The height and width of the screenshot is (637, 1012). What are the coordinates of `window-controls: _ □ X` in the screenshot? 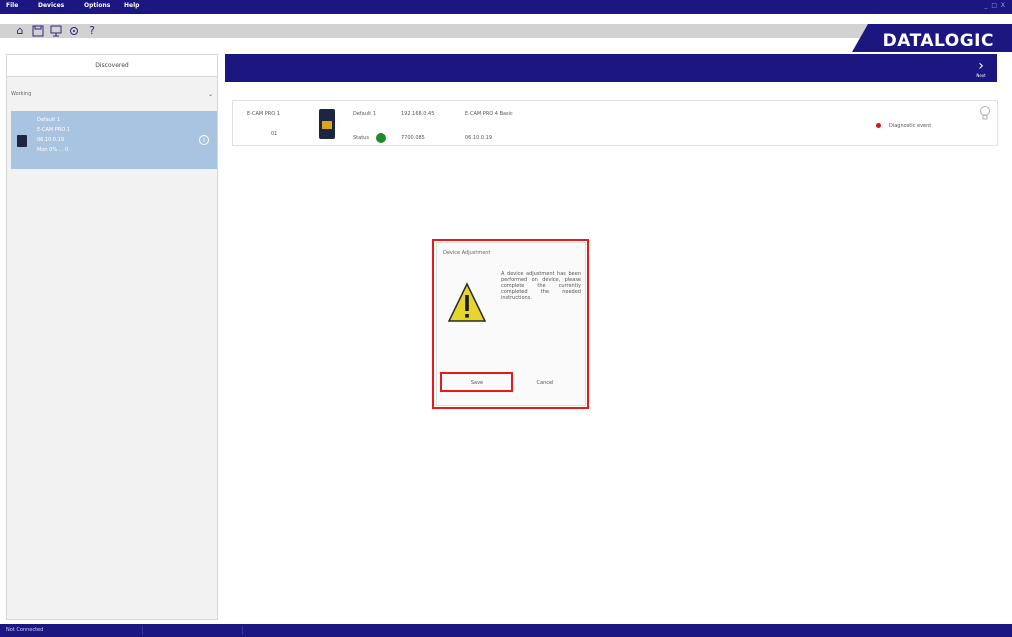 It's located at (995, 5).